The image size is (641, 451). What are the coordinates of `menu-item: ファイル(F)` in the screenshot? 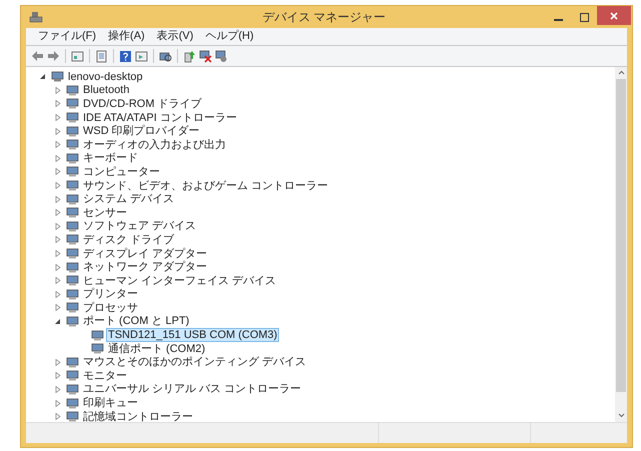 It's located at (67, 36).